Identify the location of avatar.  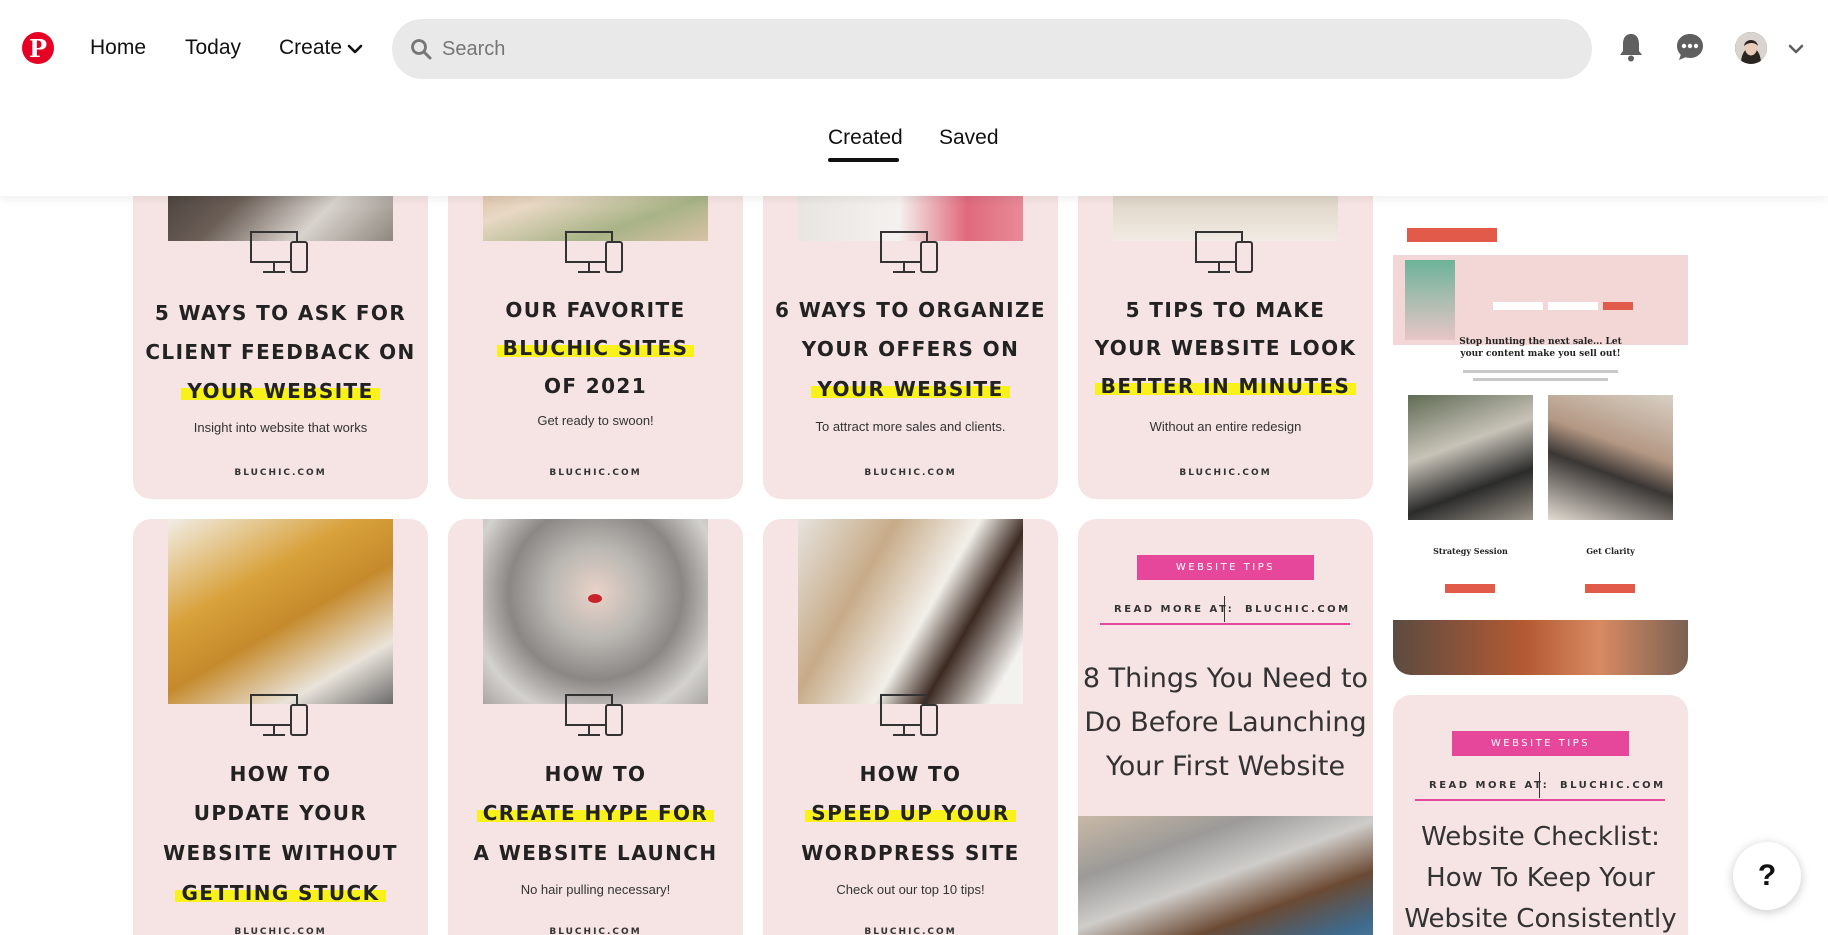
(1751, 48).